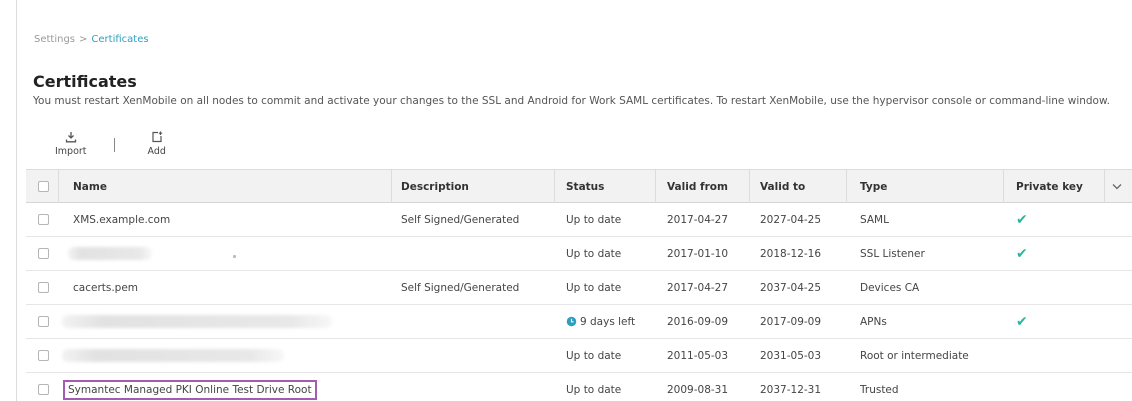 Image resolution: width=1132 pixels, height=401 pixels. What do you see at coordinates (791, 321) in the screenshot?
I see `cell-valid-to: 2017-09-09` at bounding box center [791, 321].